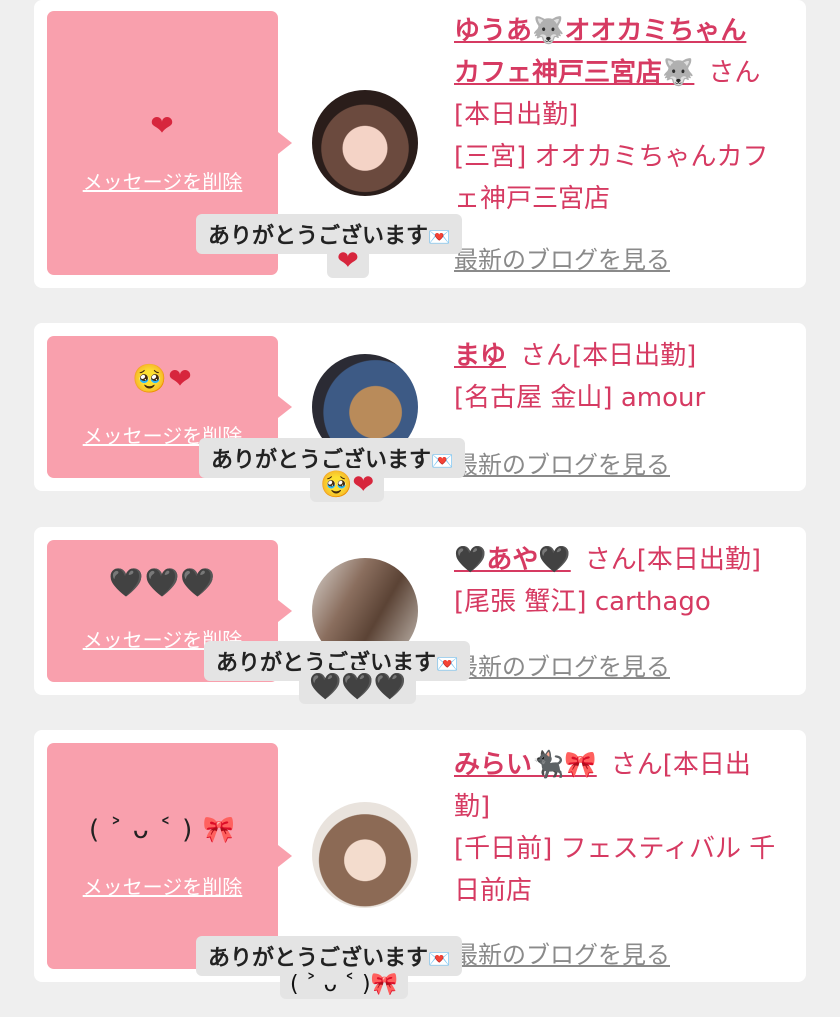  Describe the element at coordinates (512, 560) in the screenshot. I see `cast-name-link: 🖤あや🖤` at that location.